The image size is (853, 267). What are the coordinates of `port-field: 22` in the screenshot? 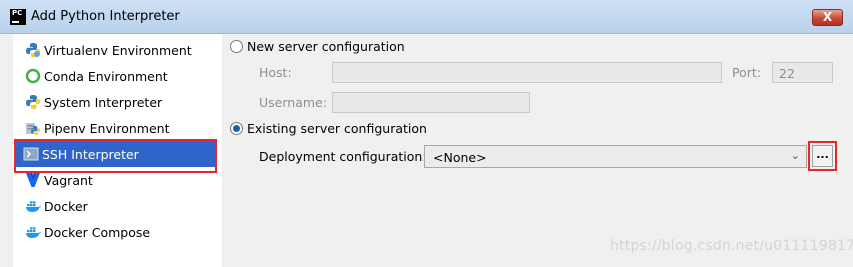 It's located at (802, 72).